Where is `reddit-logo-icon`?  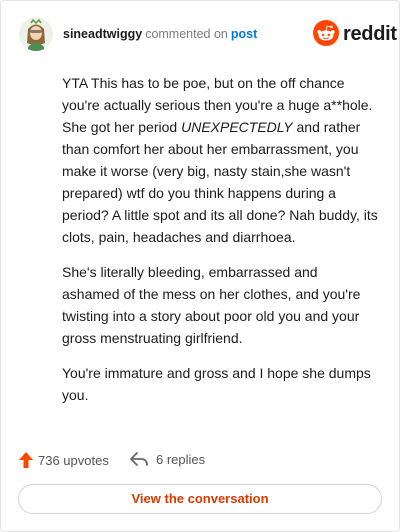
reddit-logo-icon is located at coordinates (326, 33).